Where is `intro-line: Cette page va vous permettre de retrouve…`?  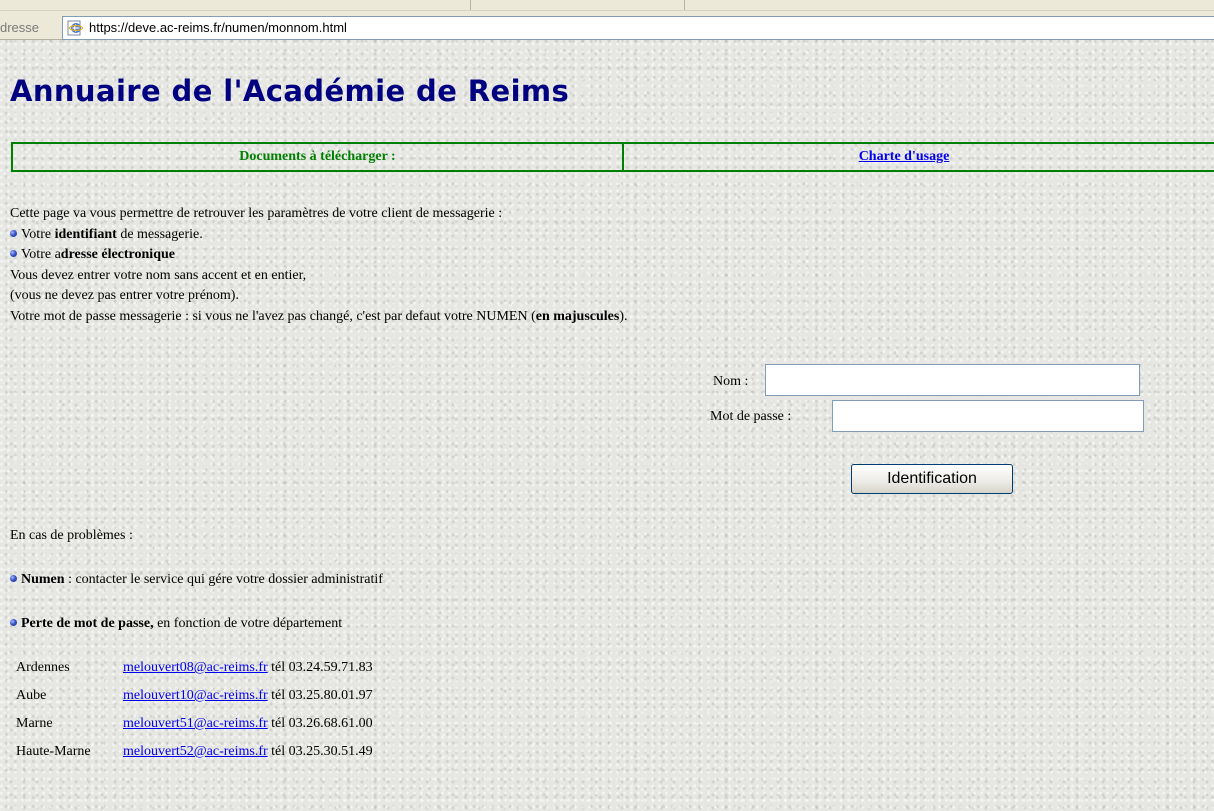
intro-line: Cette page va vous permettre de retrouve… is located at coordinates (256, 213).